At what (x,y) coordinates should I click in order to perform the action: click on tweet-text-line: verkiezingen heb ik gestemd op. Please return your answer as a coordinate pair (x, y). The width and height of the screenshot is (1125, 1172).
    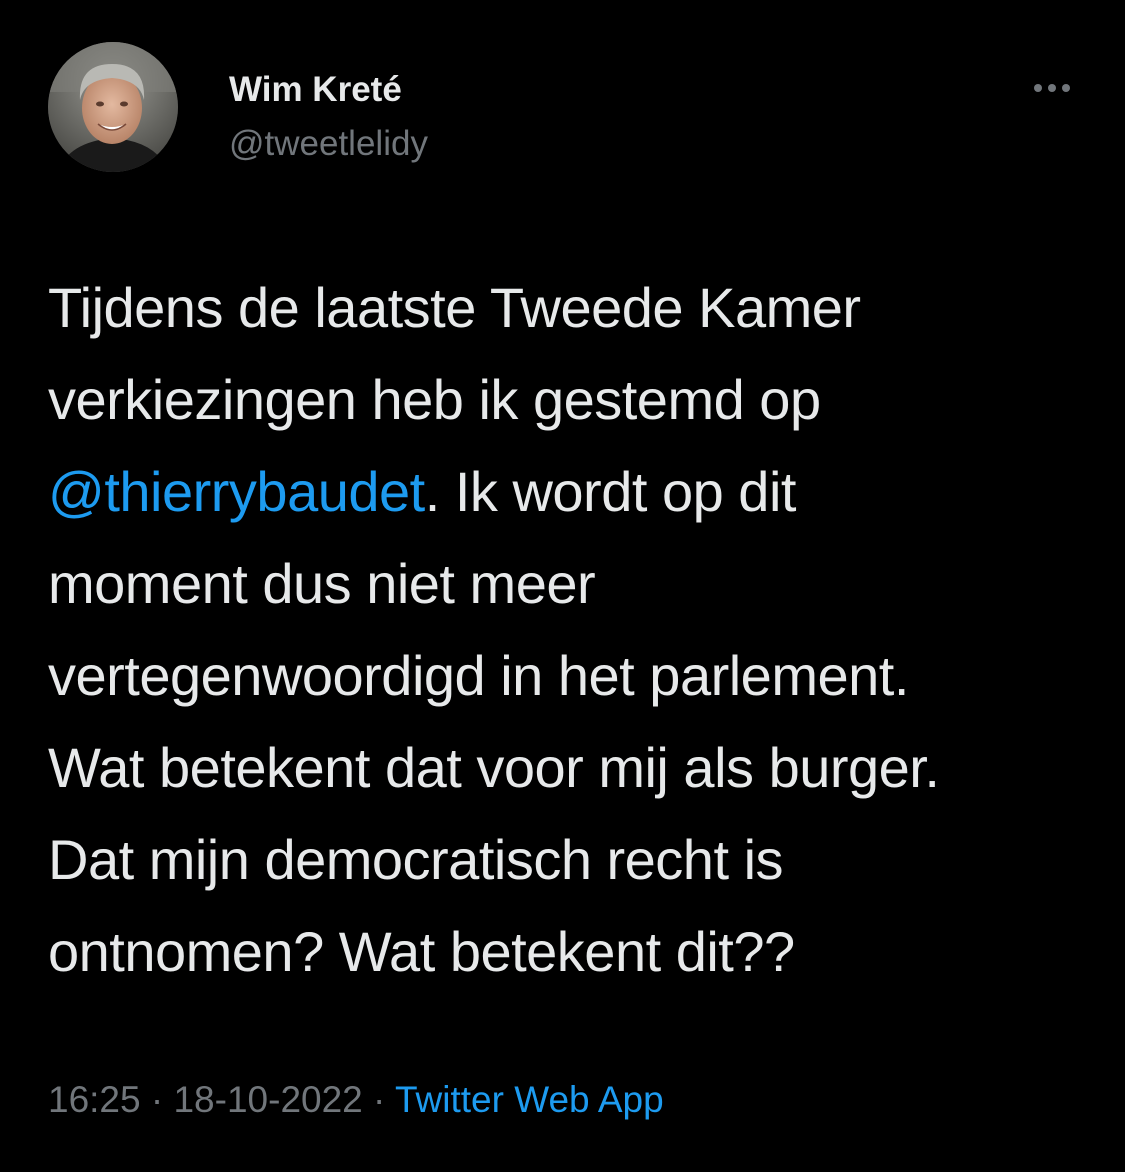
    Looking at the image, I should click on (434, 399).